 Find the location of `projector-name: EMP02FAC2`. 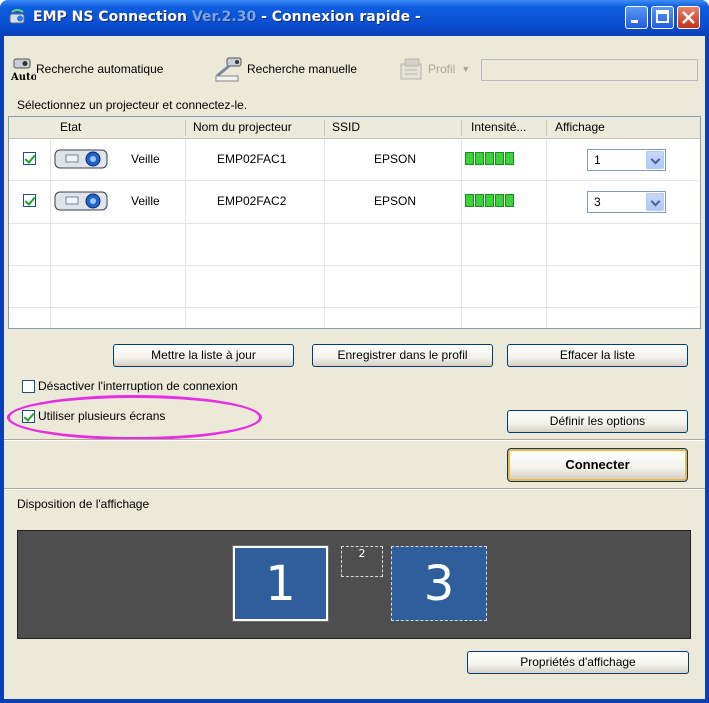

projector-name: EMP02FAC2 is located at coordinates (252, 201).